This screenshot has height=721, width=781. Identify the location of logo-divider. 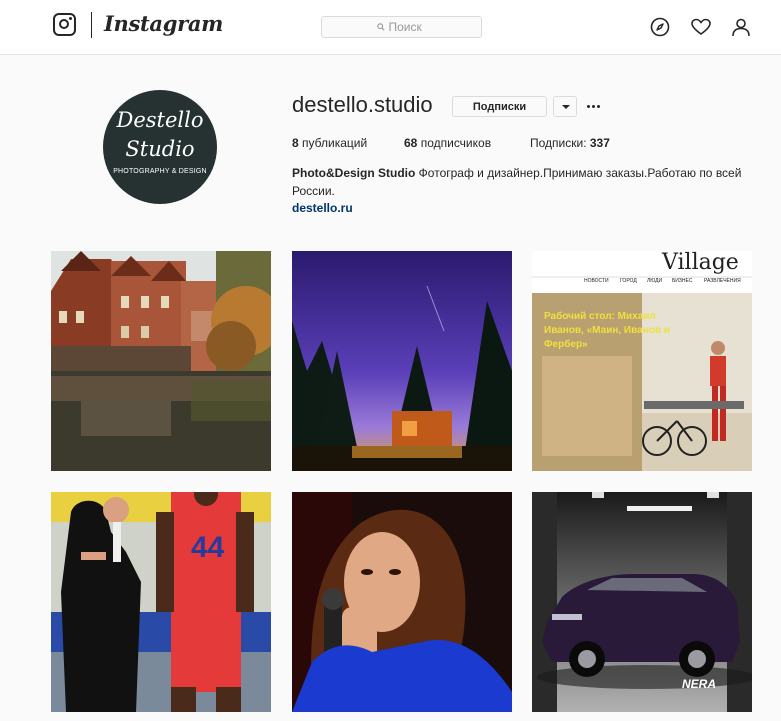
(91, 25).